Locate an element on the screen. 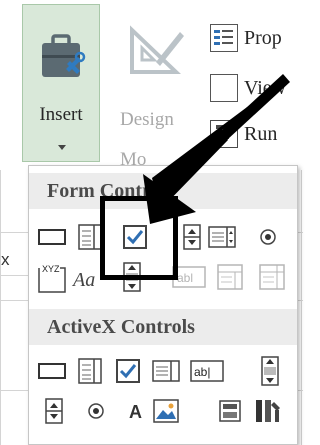 The height and width of the screenshot is (445, 320). toggle-button-activex-control is located at coordinates (230, 411).